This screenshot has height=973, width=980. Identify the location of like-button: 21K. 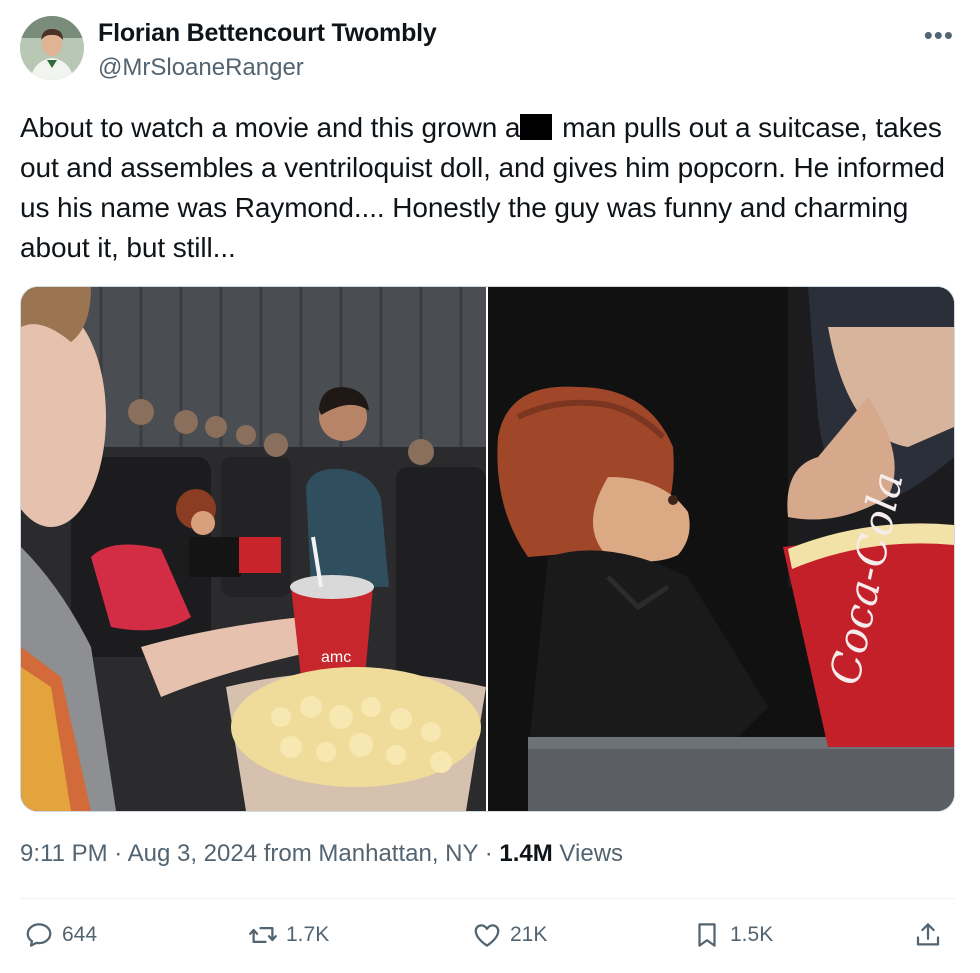
(509, 935).